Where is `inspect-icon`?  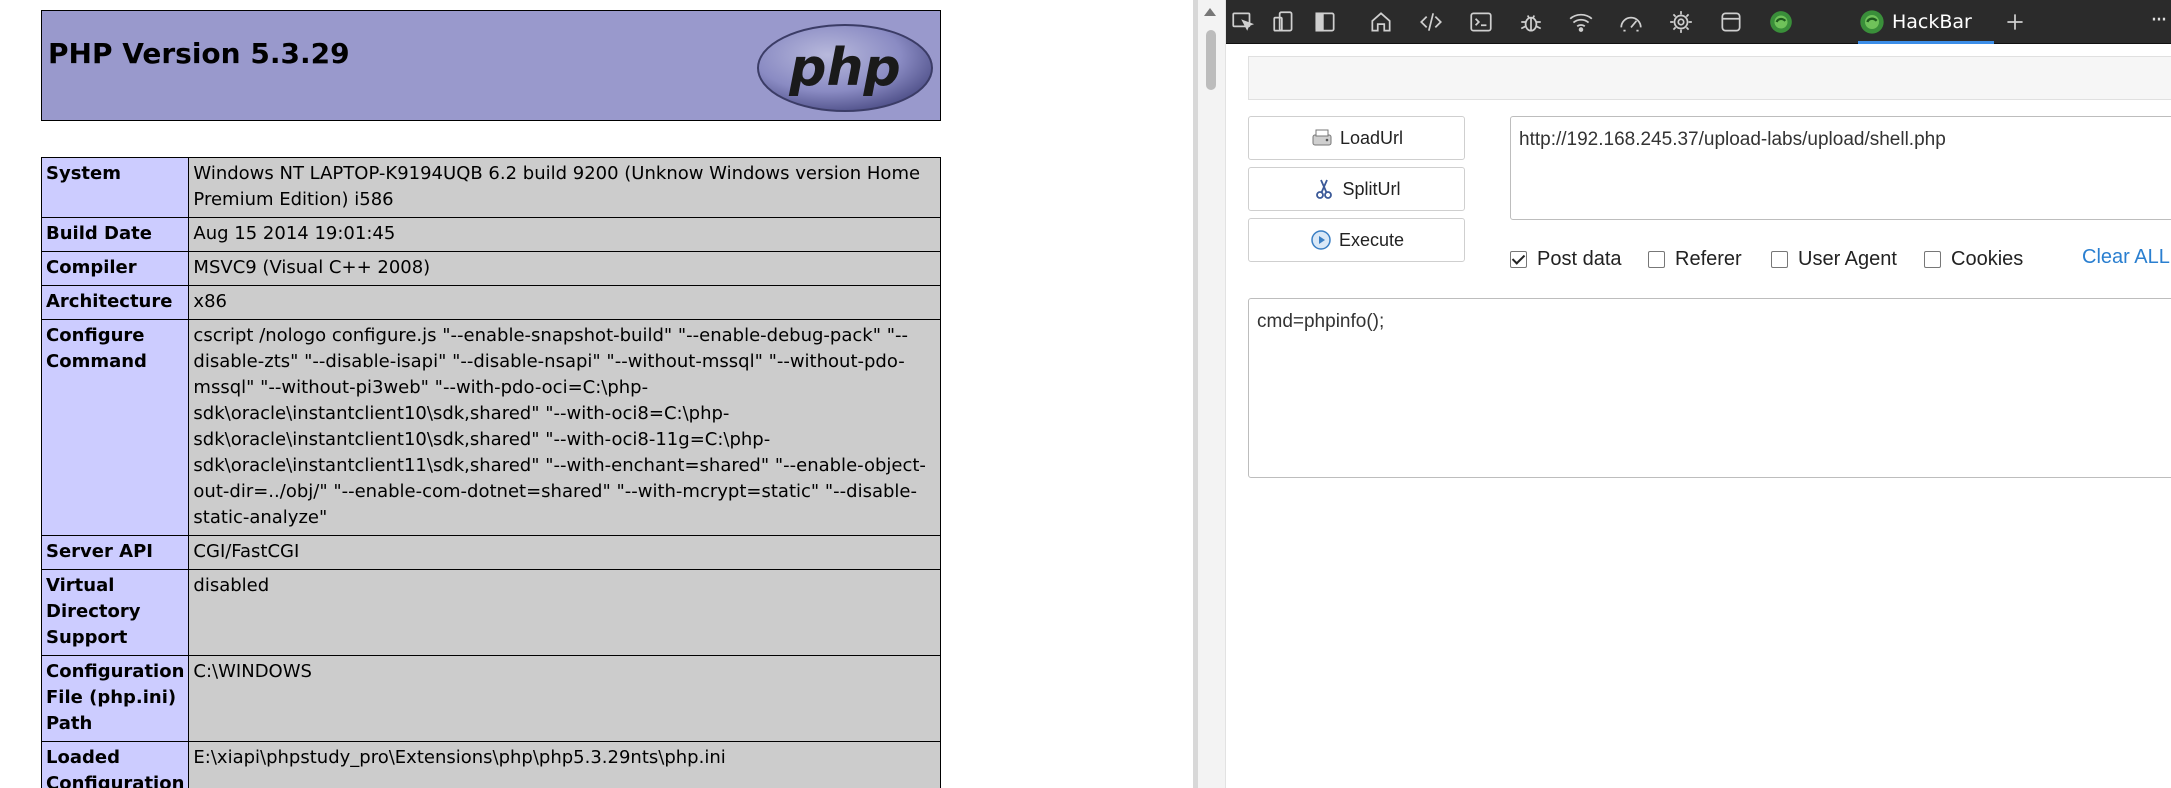
inspect-icon is located at coordinates (1243, 22).